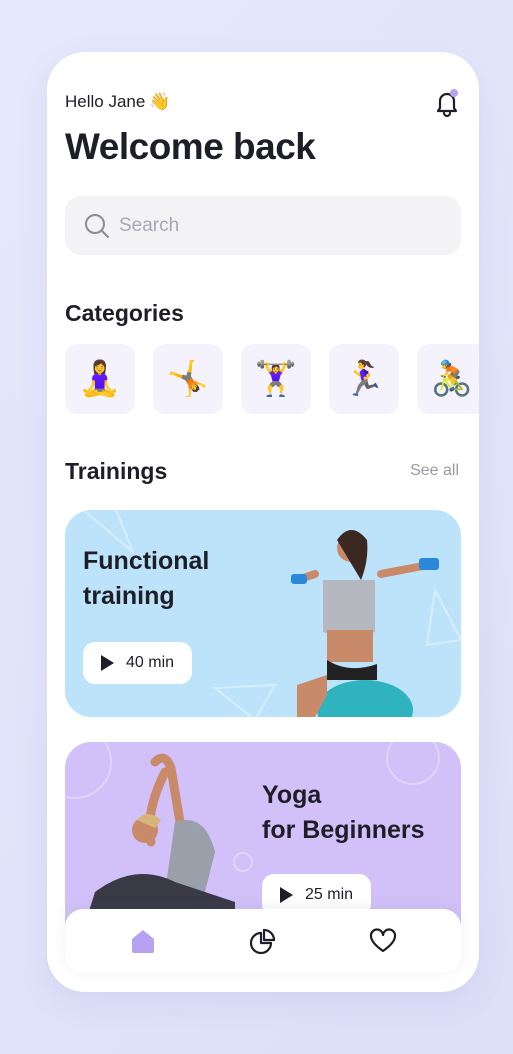 The width and height of the screenshot is (513, 1054). What do you see at coordinates (190, 146) in the screenshot?
I see `page-title: Welcome back` at bounding box center [190, 146].